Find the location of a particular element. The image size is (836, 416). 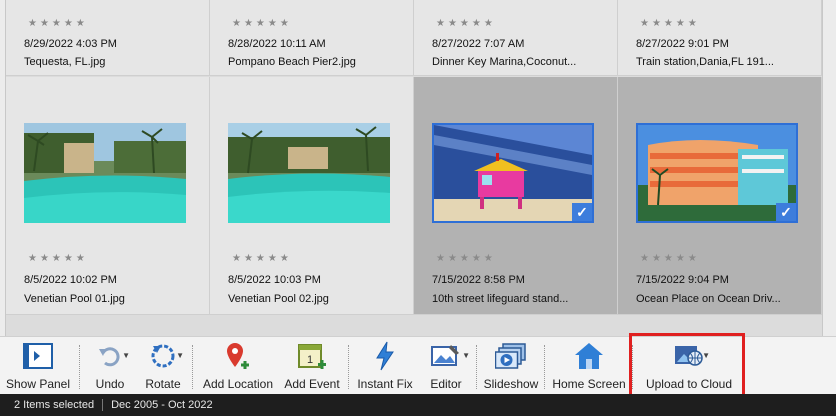

slideshow-icon is located at coordinates (511, 356).